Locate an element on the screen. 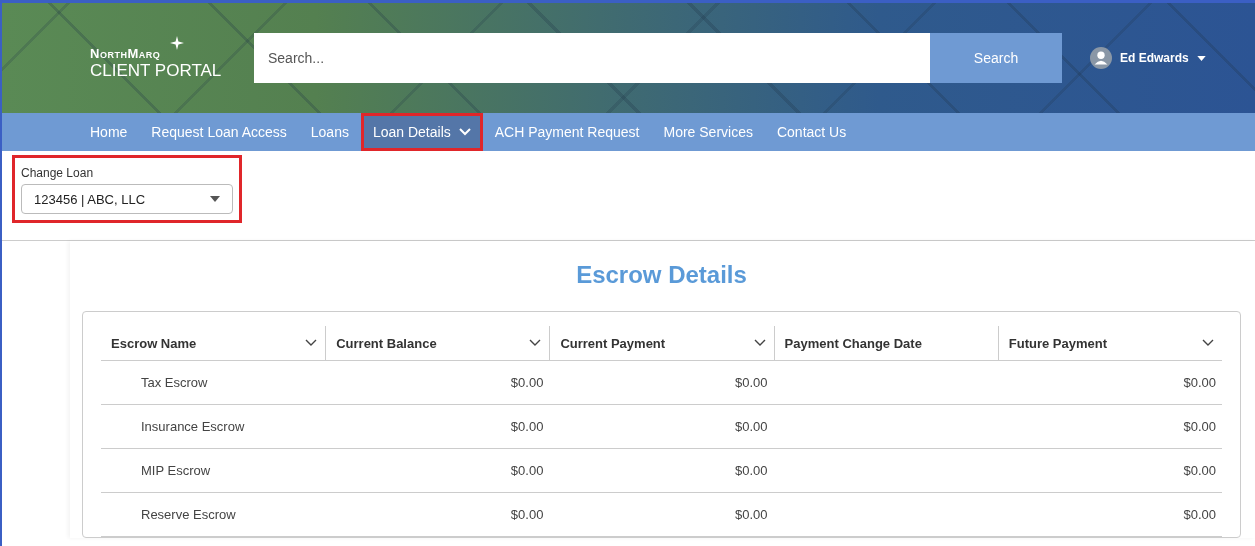  nav-link: Loan Details is located at coordinates (421, 132).